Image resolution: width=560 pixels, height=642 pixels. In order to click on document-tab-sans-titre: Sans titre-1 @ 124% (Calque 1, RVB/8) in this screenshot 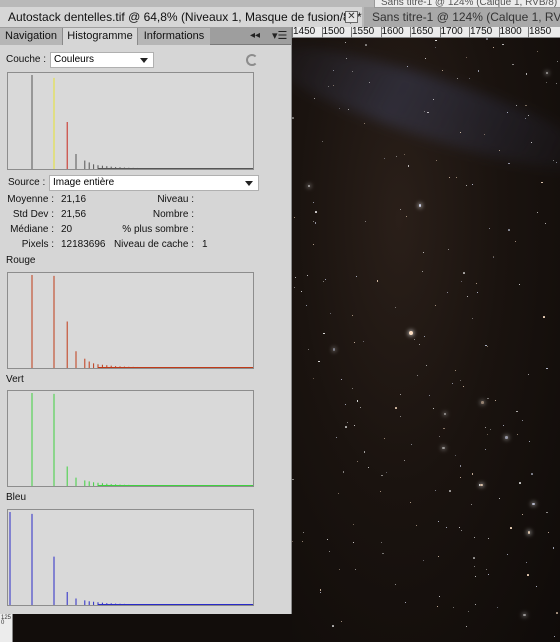, I will do `click(462, 17)`.